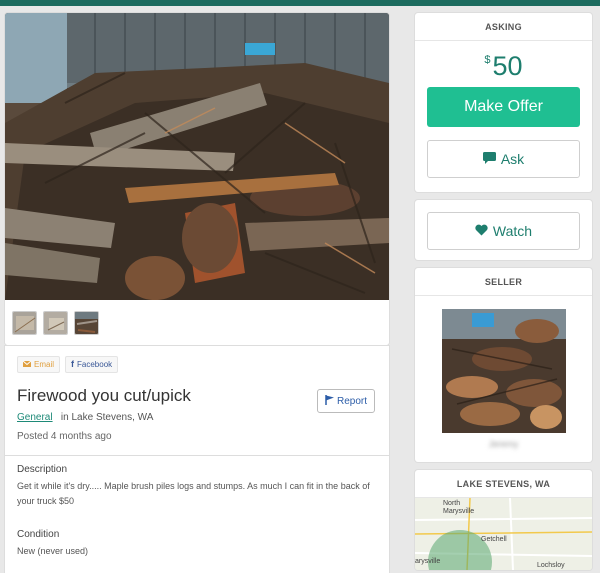  Describe the element at coordinates (351, 401) in the screenshot. I see `report-label: Report` at that location.